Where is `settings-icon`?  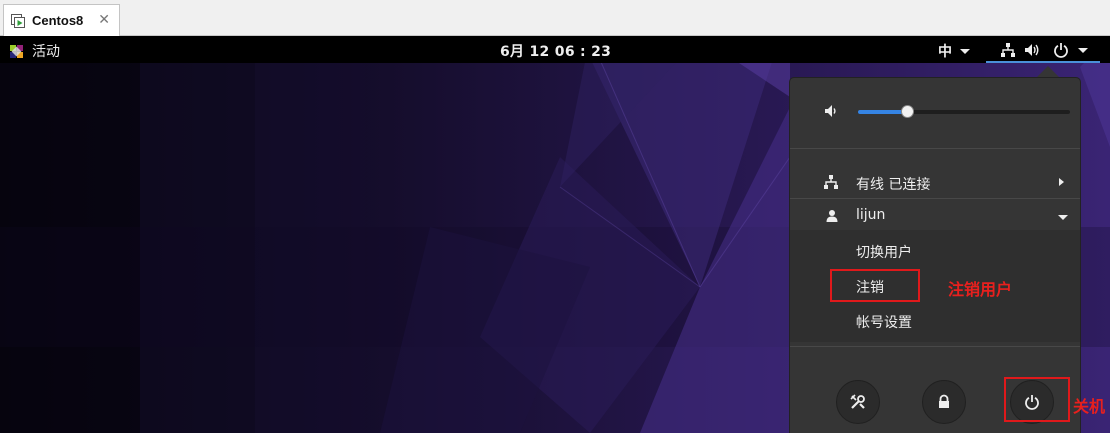
settings-icon is located at coordinates (857, 401).